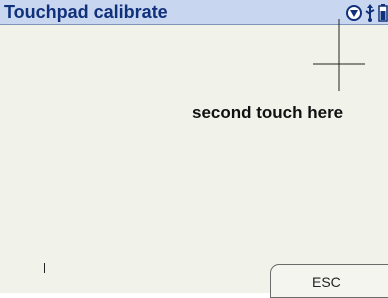  Describe the element at coordinates (44, 268) in the screenshot. I see `text-cursor` at that location.